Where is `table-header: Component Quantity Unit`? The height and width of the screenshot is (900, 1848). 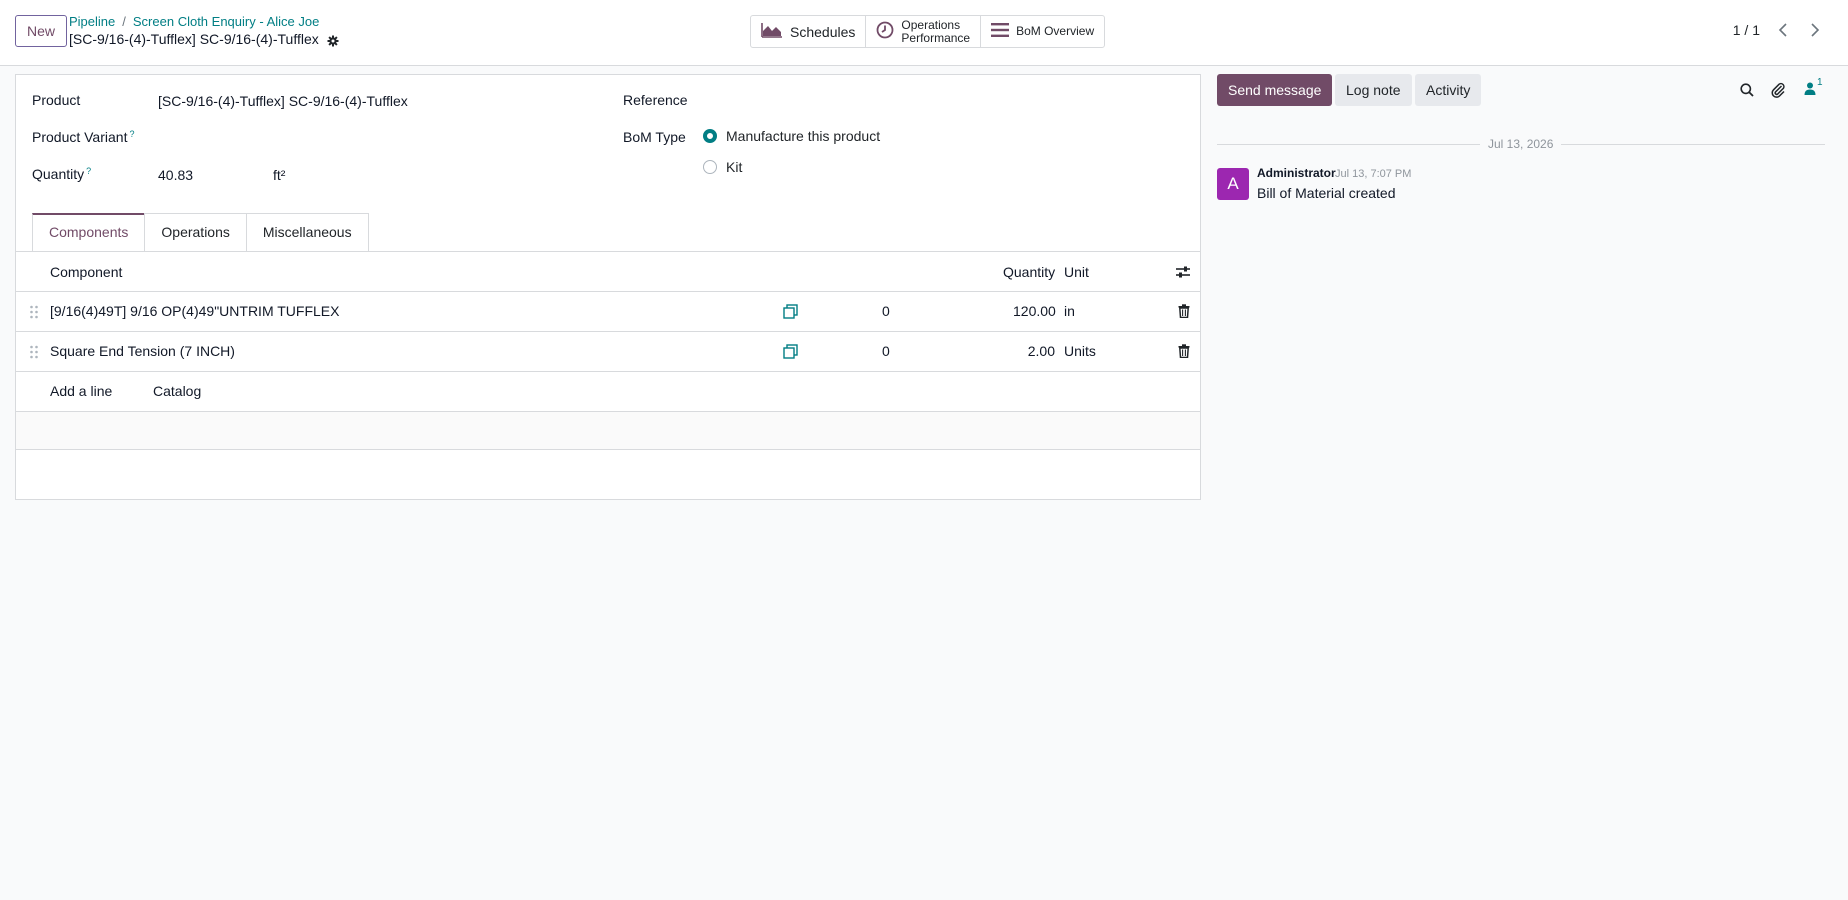 table-header: Component Quantity Unit is located at coordinates (608, 272).